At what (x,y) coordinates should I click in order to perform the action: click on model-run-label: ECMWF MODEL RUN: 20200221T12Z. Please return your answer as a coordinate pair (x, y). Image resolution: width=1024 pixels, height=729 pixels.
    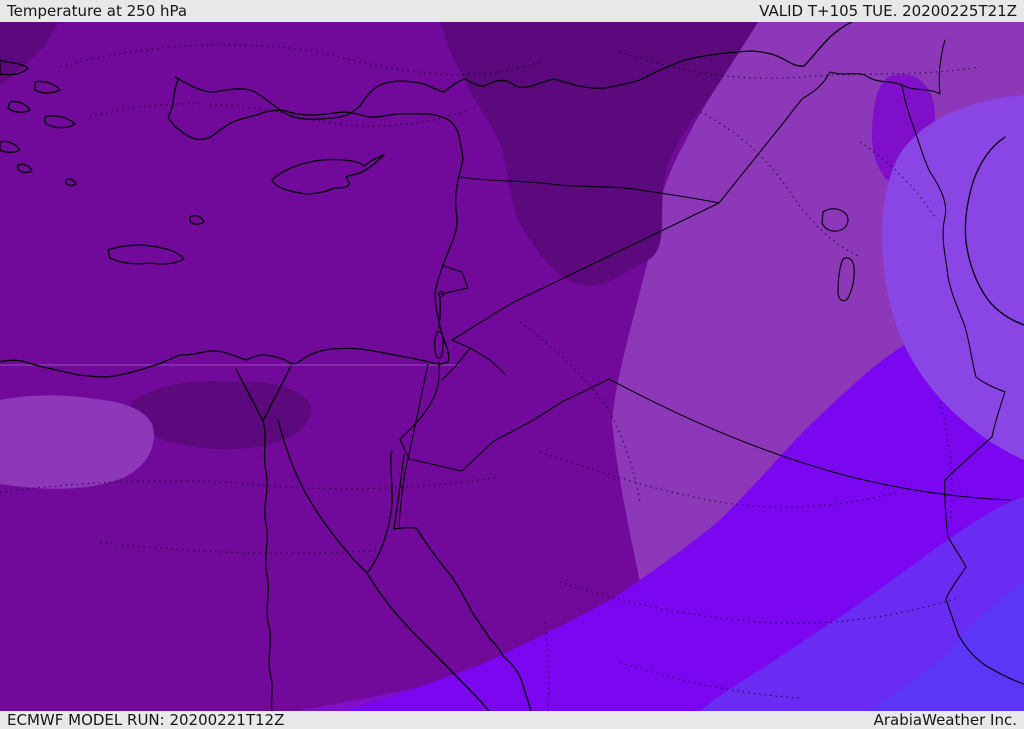
    Looking at the image, I should click on (146, 720).